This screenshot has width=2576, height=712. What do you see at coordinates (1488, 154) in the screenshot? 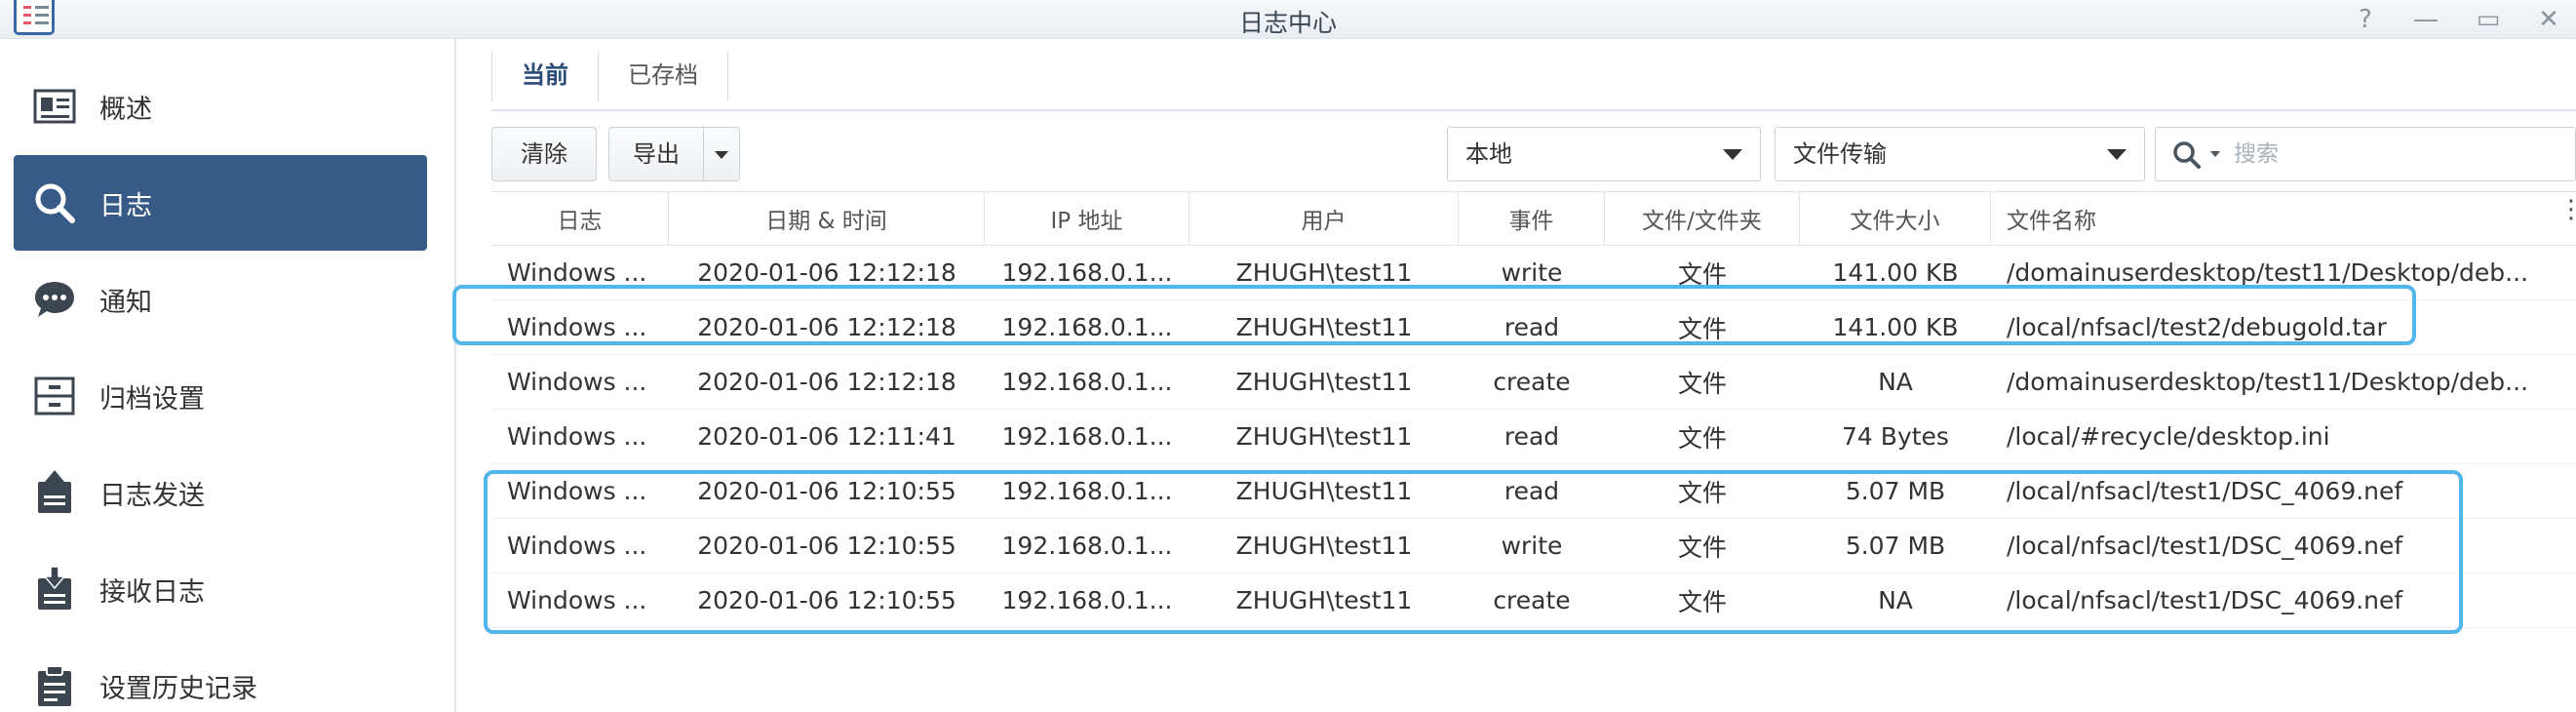
I see `location-select-value: 本地` at bounding box center [1488, 154].